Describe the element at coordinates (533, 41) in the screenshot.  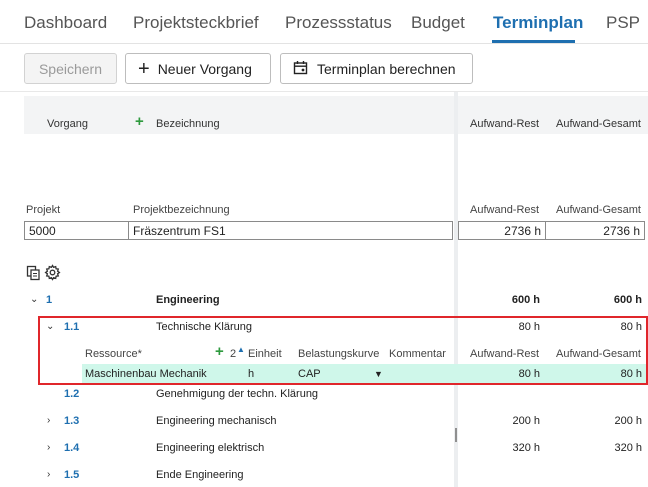
I see `active-tab-indicator` at that location.